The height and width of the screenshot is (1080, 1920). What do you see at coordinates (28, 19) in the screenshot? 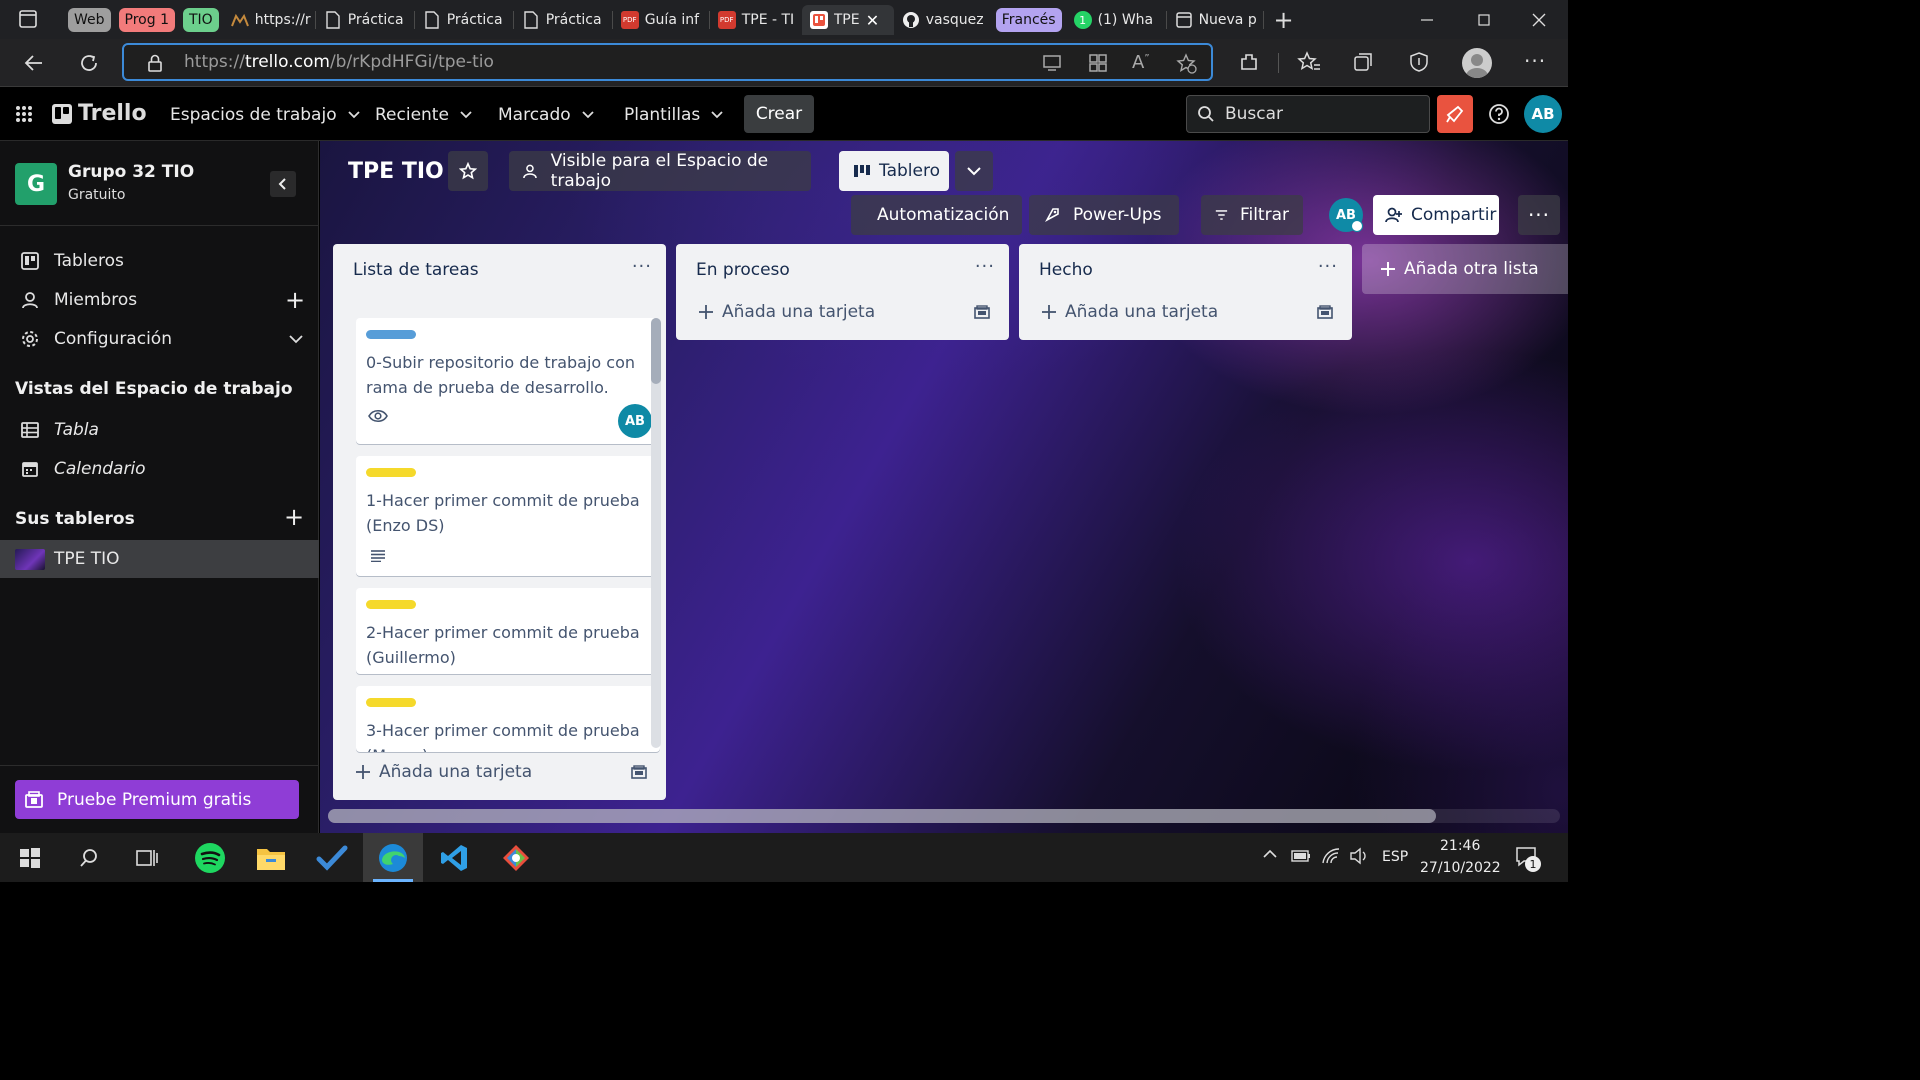
I see `tab-actions-icon` at bounding box center [28, 19].